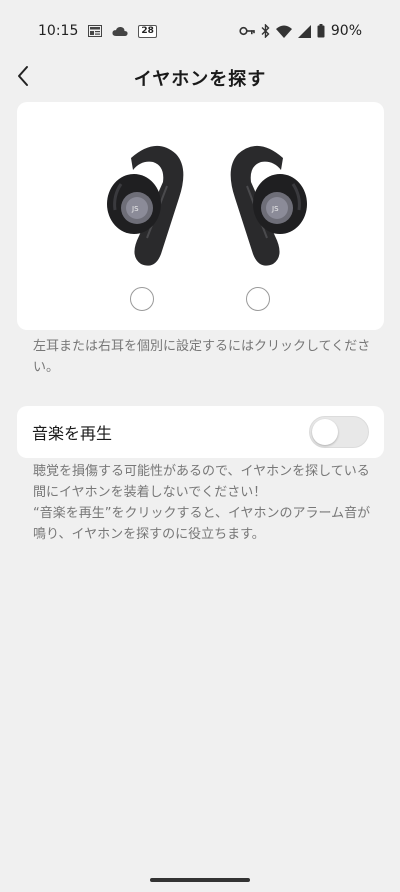  I want to click on vpn-key-icon, so click(247, 31).